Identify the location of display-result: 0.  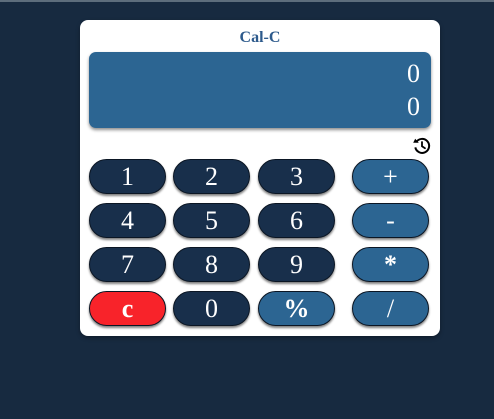
(413, 106).